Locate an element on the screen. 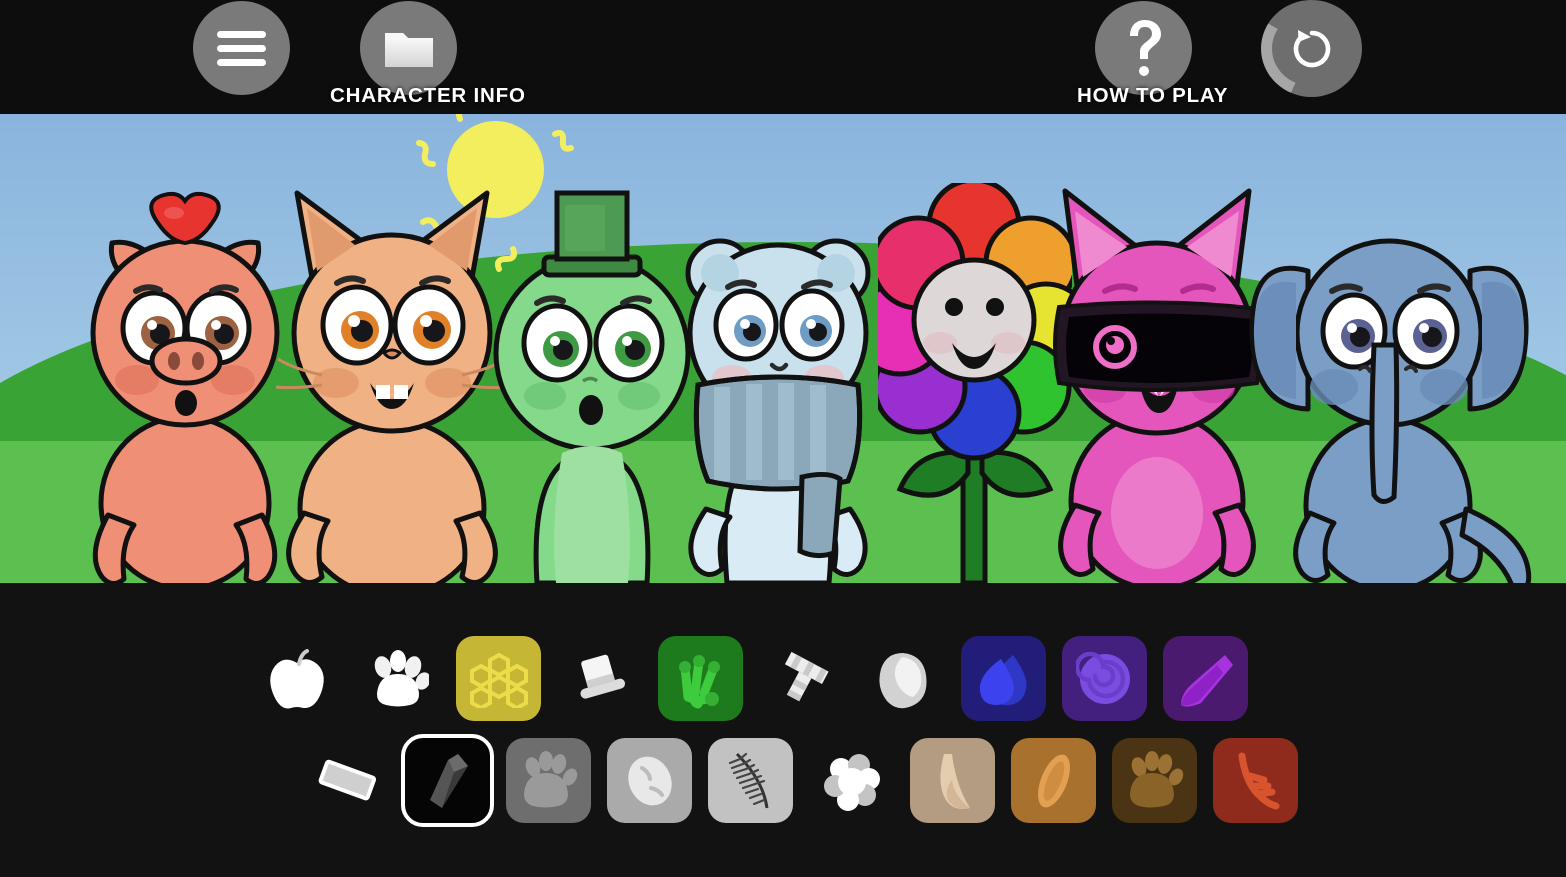 The width and height of the screenshot is (1566, 877). palette-tile-gold-honeycomb is located at coordinates (498, 678).